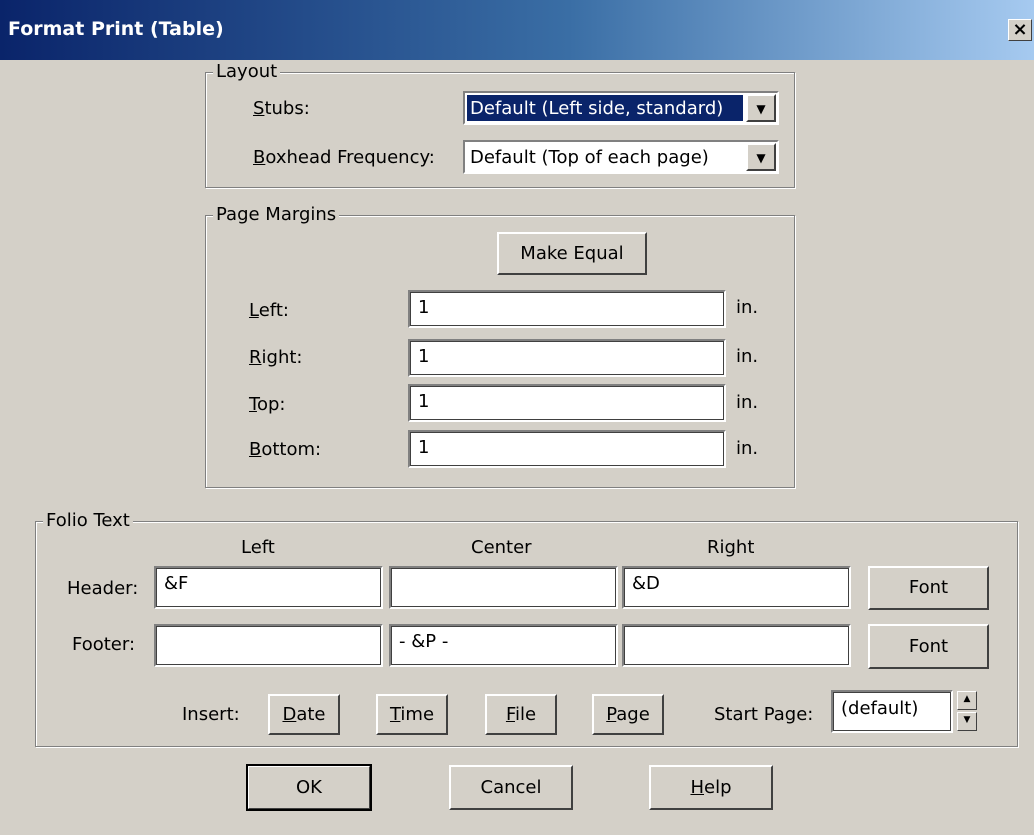 The height and width of the screenshot is (835, 1034). I want to click on stubs-dropdown: Default (Left side, standard) ▼, so click(621, 108).